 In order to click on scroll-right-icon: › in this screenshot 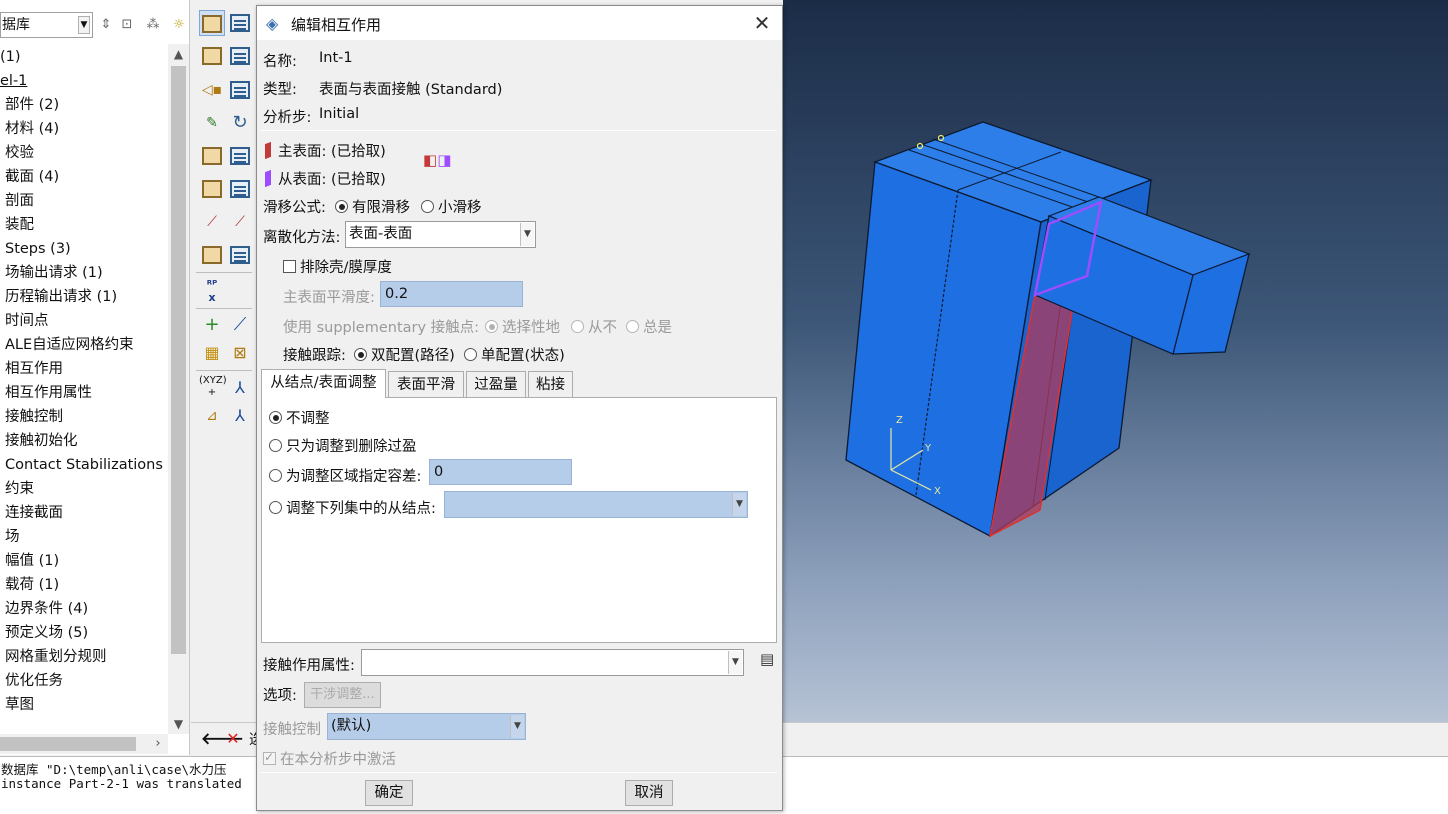, I will do `click(158, 744)`.